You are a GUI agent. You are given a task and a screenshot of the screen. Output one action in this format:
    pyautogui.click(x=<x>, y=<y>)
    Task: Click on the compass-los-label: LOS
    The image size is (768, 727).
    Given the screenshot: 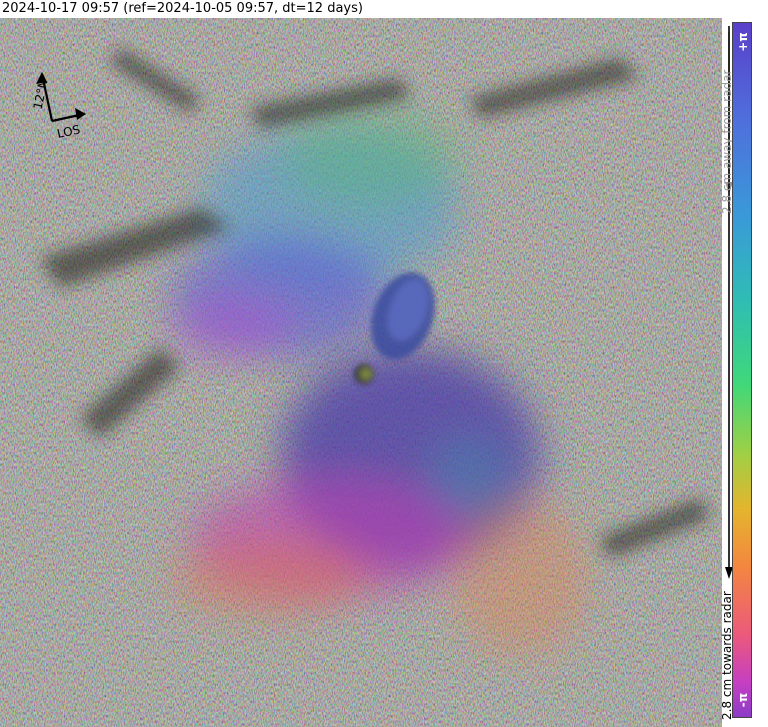 What is the action you would take?
    pyautogui.click(x=69, y=131)
    